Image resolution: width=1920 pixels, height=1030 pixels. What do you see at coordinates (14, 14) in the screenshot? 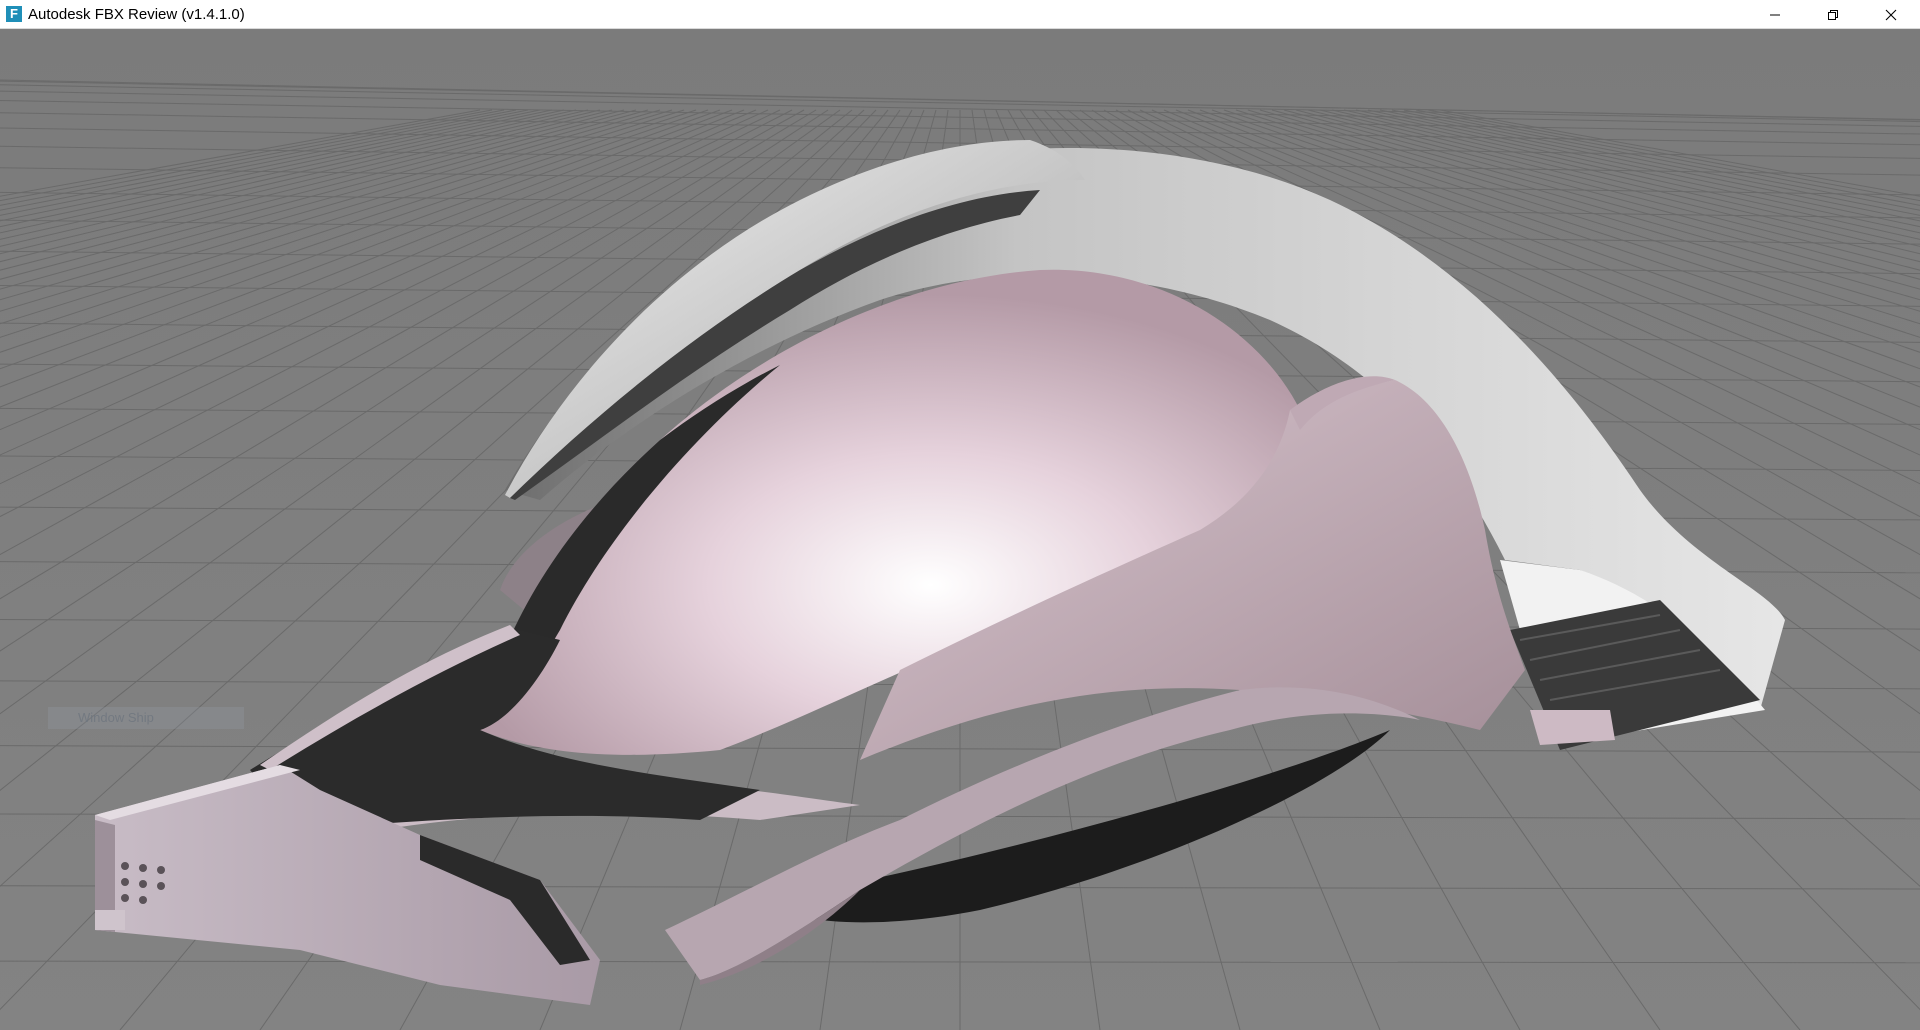
I see `fbx-app-icon: F` at bounding box center [14, 14].